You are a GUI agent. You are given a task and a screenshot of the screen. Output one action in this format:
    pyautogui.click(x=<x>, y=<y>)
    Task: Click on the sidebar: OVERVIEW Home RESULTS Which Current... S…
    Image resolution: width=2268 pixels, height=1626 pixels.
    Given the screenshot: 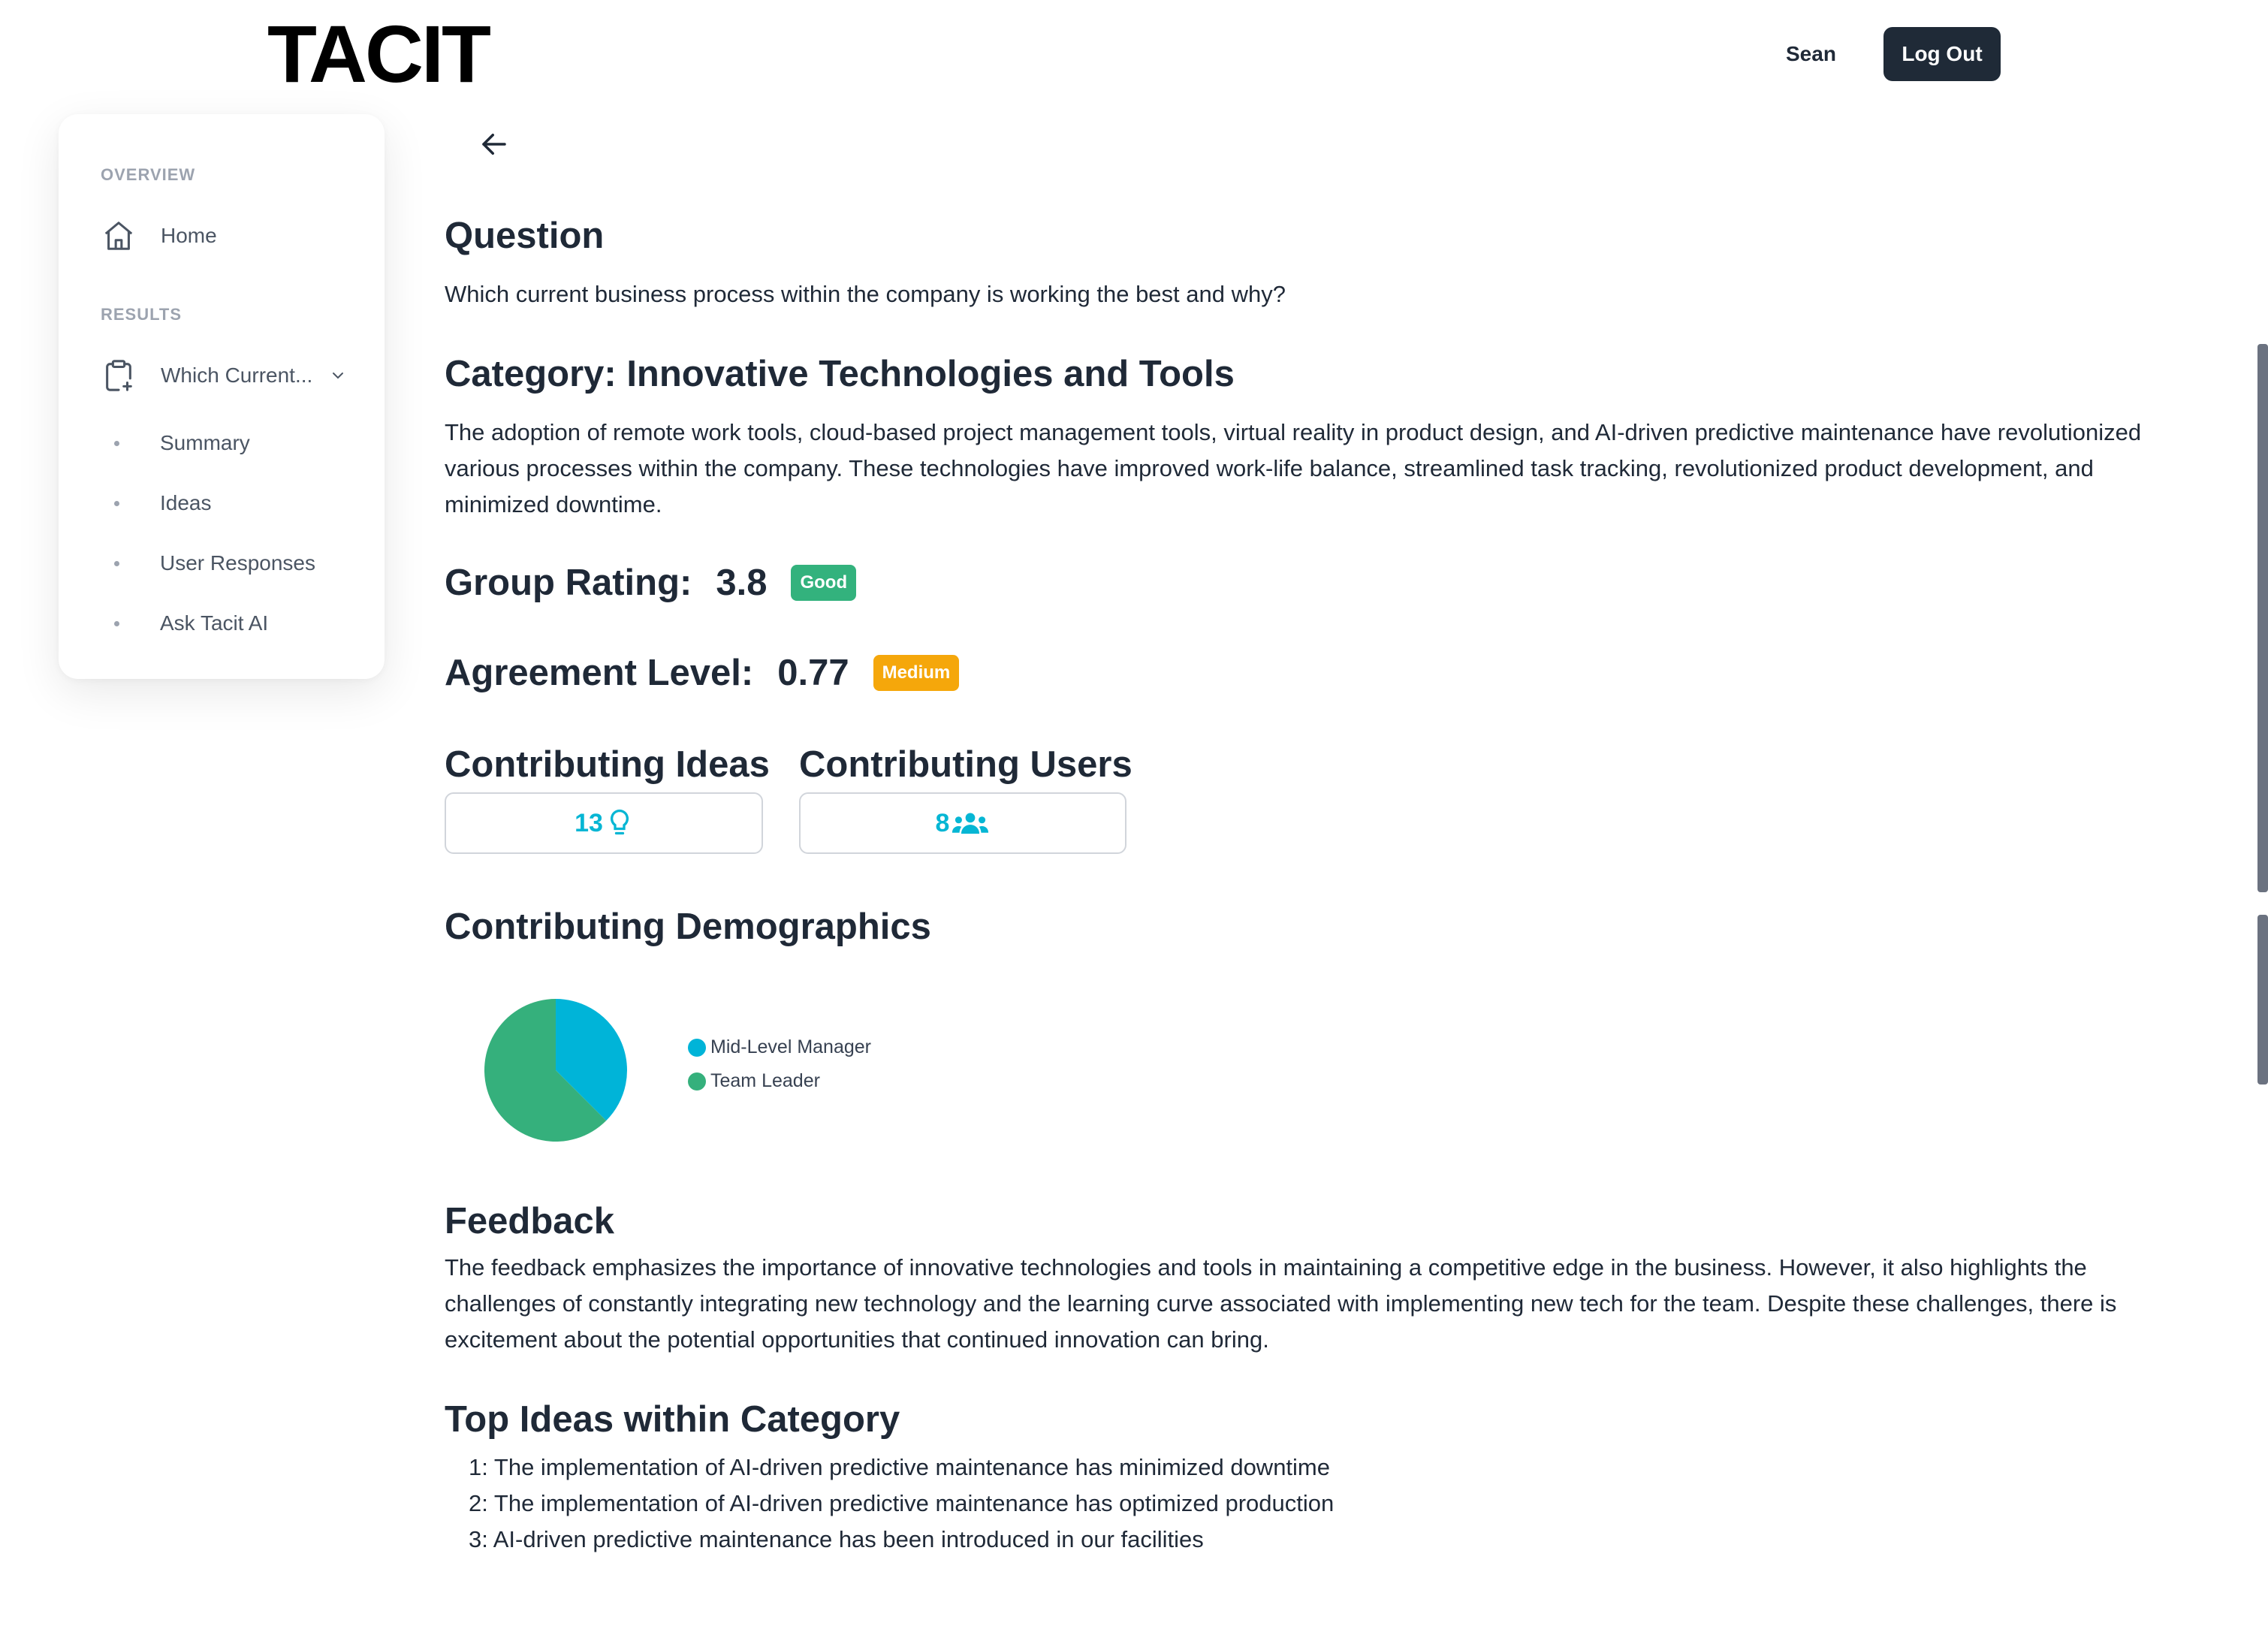 What is the action you would take?
    pyautogui.click(x=222, y=396)
    